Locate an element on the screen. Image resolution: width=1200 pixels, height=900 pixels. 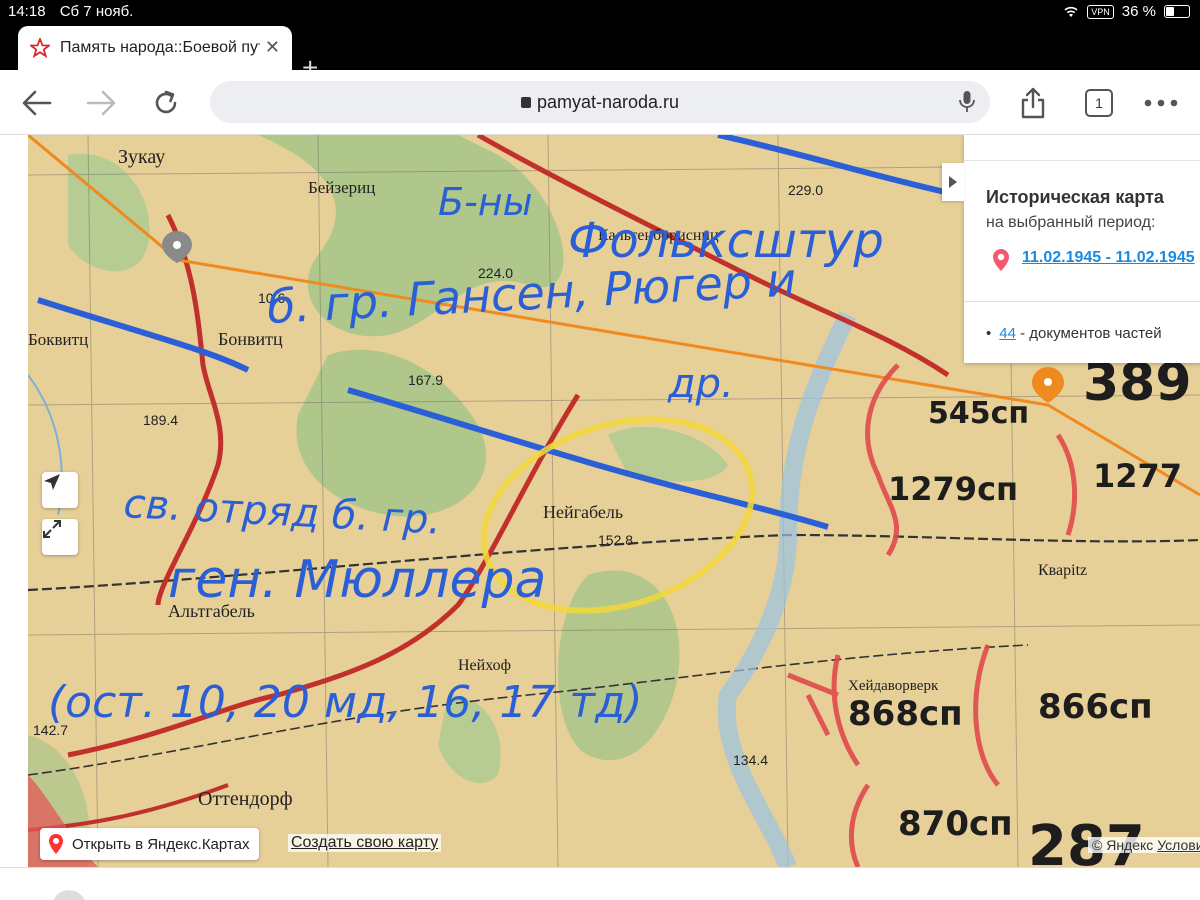
map-copyright: © Яндекс Условия is located at coordinates (1144, 845).